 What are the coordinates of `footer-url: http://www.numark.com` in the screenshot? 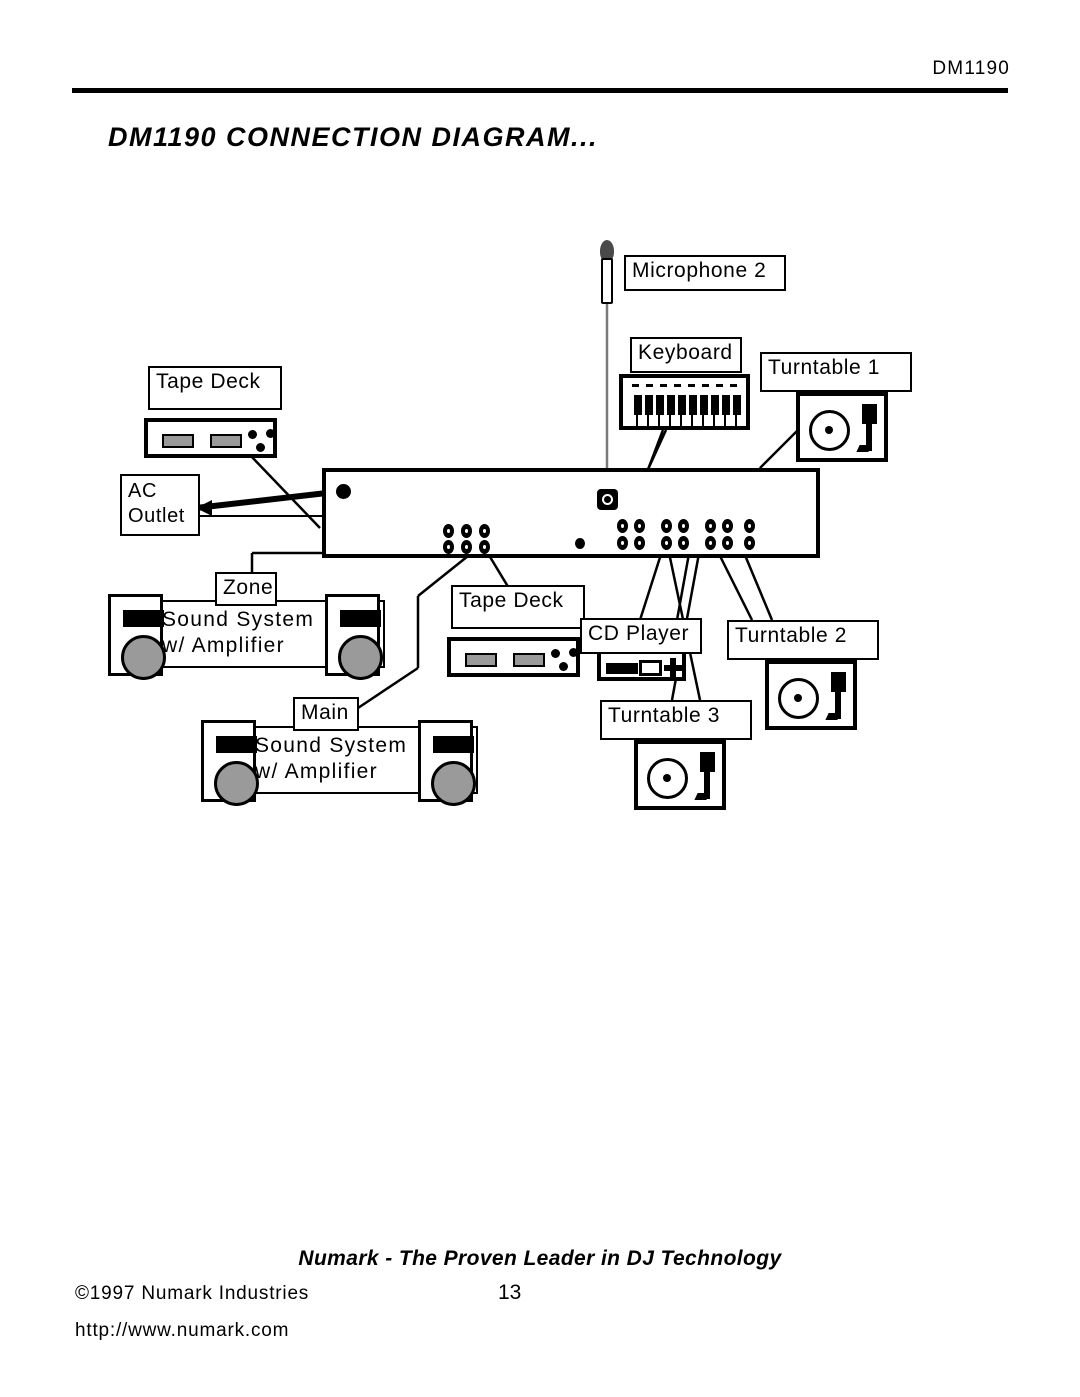 It's located at (182, 1331).